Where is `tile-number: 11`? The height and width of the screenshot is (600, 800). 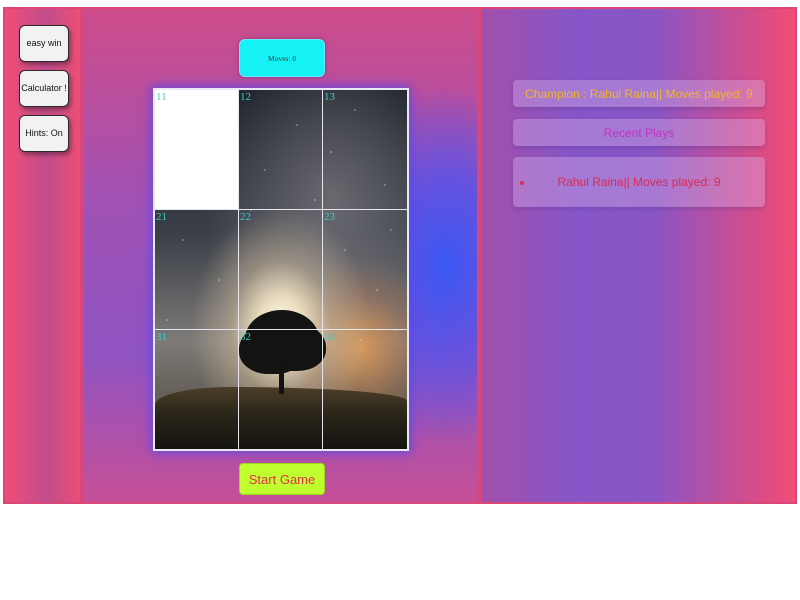
tile-number: 11 is located at coordinates (161, 97).